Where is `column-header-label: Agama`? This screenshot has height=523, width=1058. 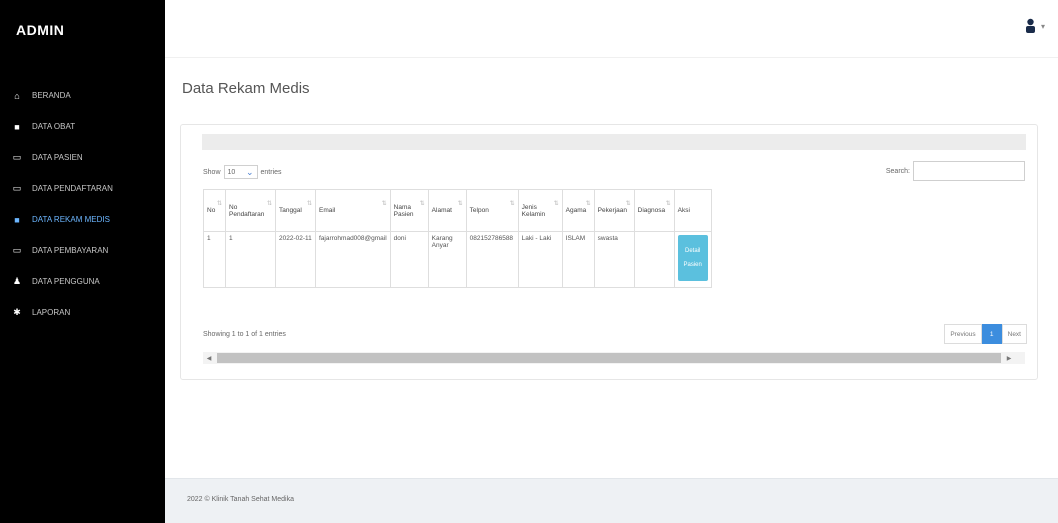
column-header-label: Agama is located at coordinates (576, 210).